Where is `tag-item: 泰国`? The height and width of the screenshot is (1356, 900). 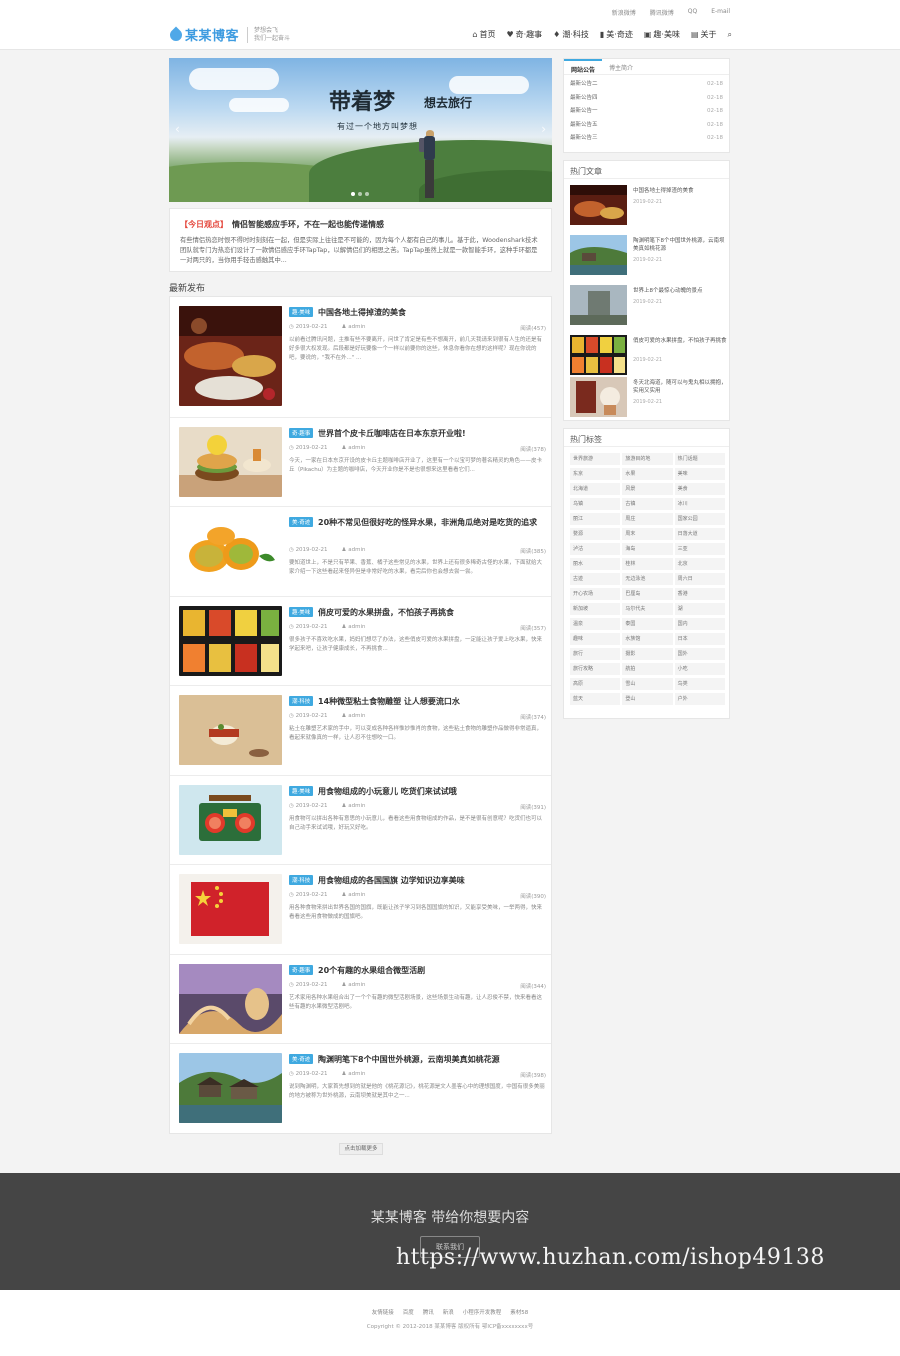
tag-item: 泰国 is located at coordinates (647, 624).